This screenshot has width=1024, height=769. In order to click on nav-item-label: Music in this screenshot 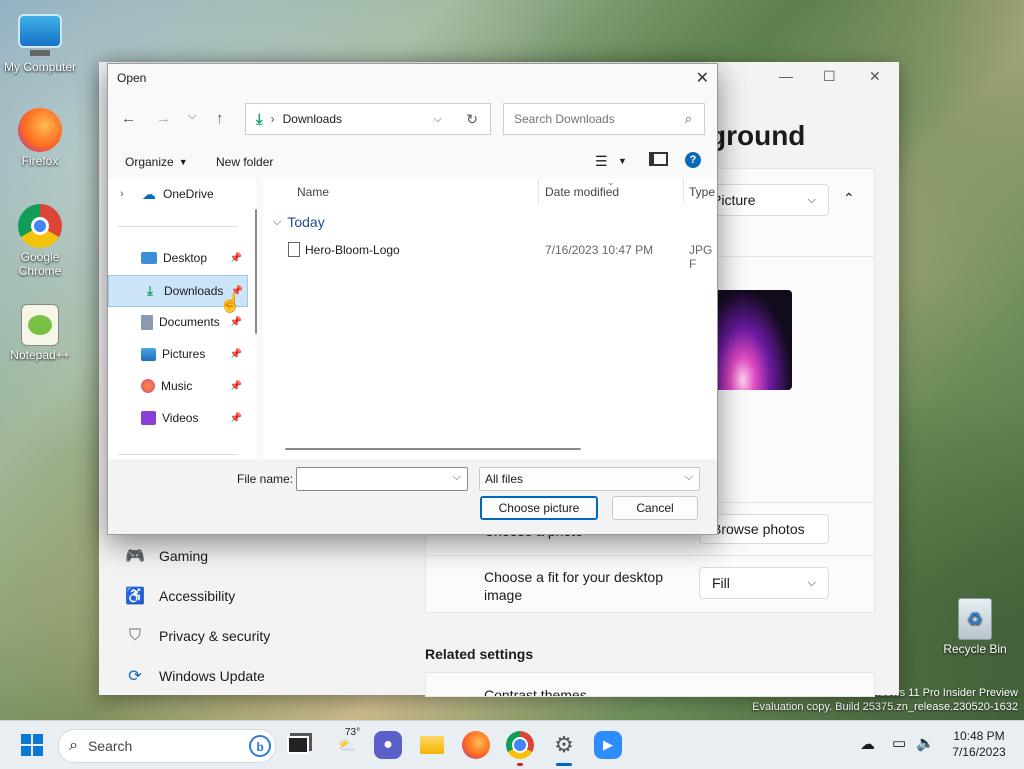, I will do `click(177, 386)`.